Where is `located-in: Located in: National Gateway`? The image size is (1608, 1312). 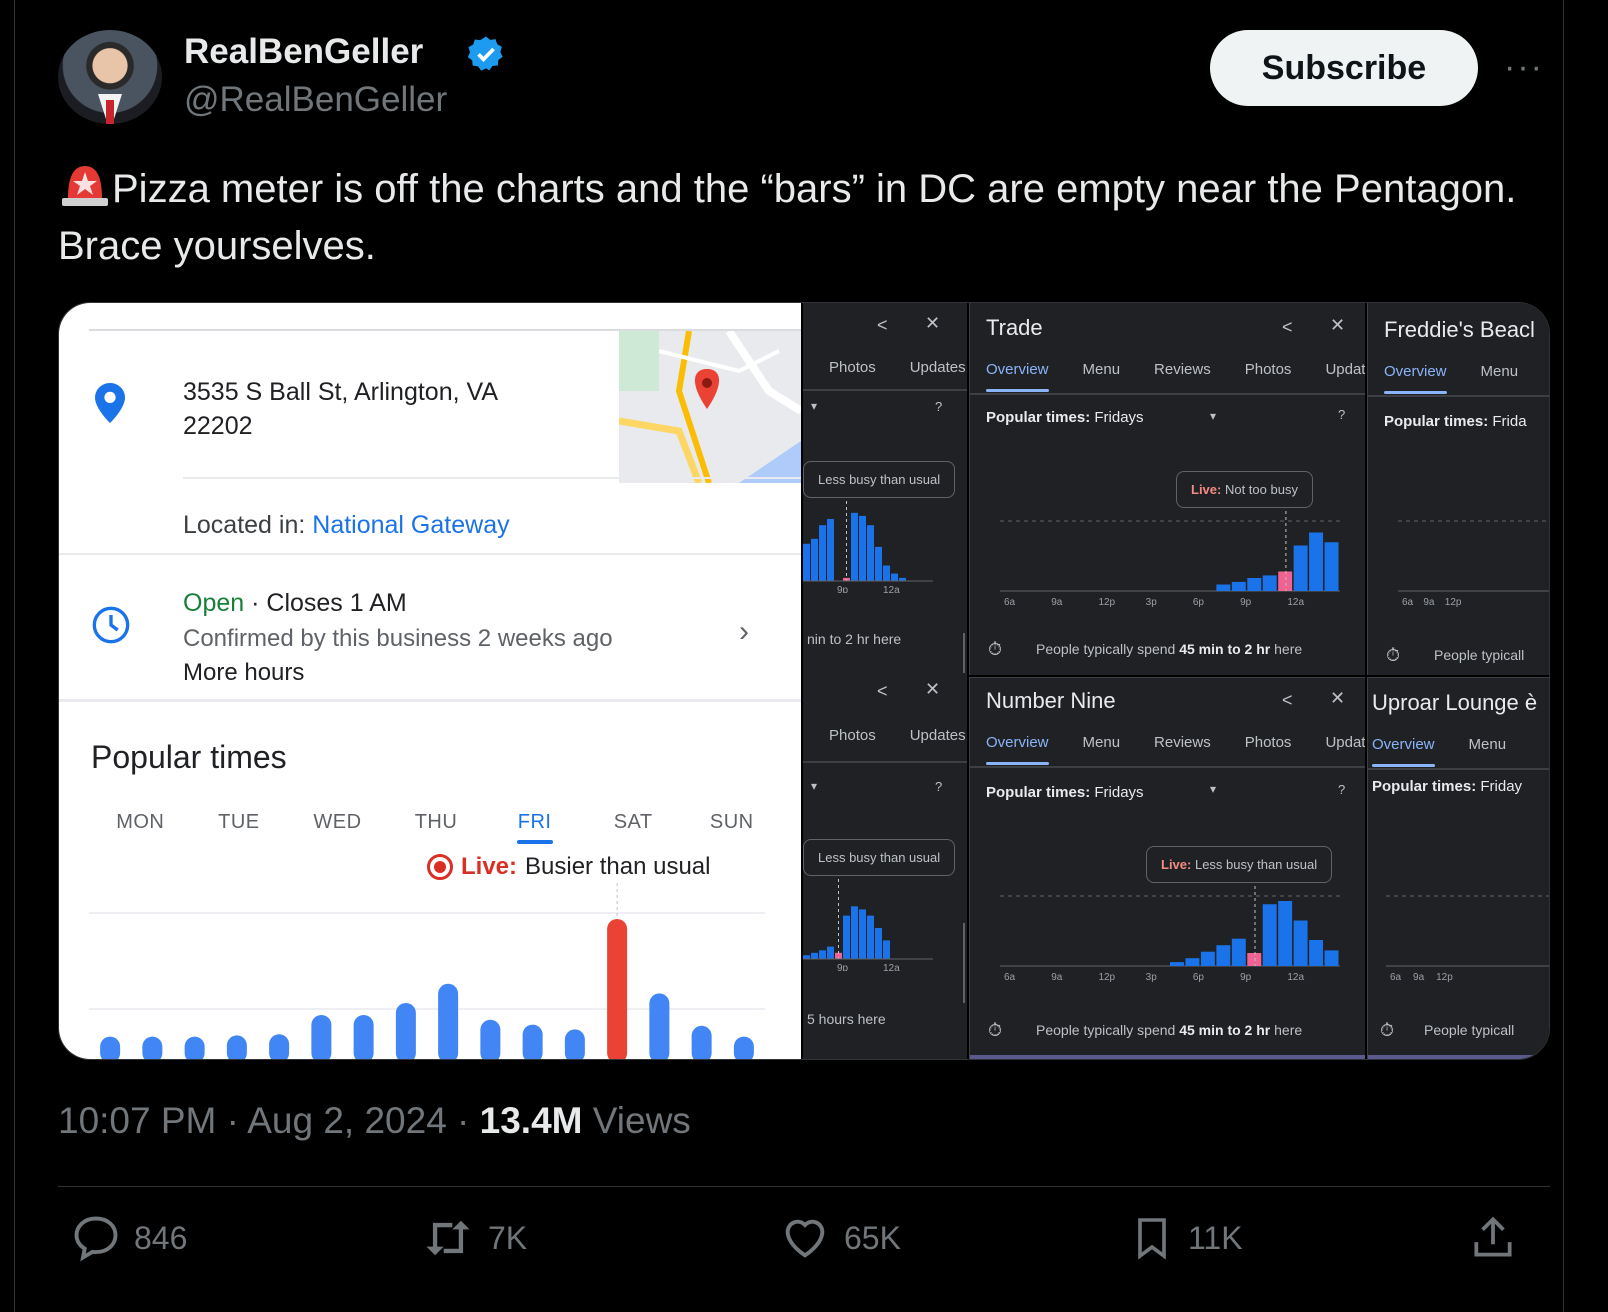
located-in: Located in: National Gateway is located at coordinates (346, 525).